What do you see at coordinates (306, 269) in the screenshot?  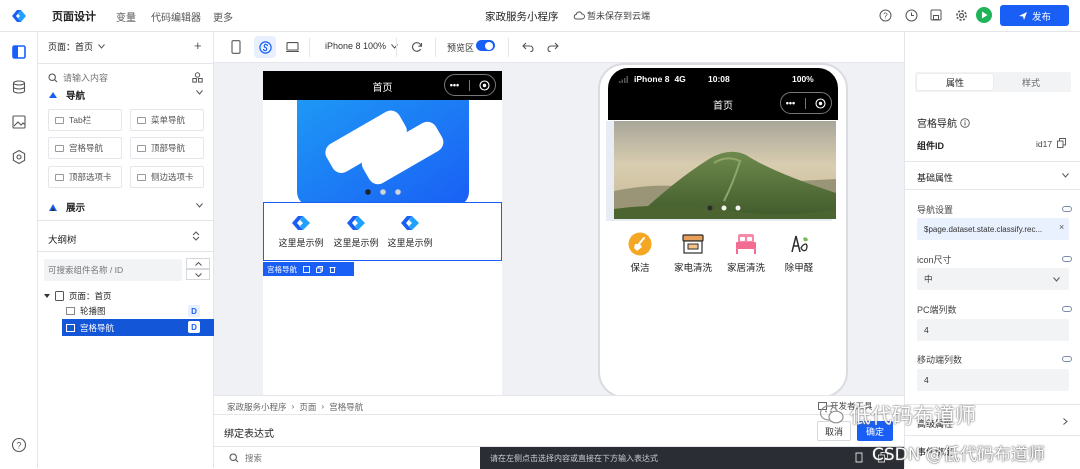 I see `save-template-icon` at bounding box center [306, 269].